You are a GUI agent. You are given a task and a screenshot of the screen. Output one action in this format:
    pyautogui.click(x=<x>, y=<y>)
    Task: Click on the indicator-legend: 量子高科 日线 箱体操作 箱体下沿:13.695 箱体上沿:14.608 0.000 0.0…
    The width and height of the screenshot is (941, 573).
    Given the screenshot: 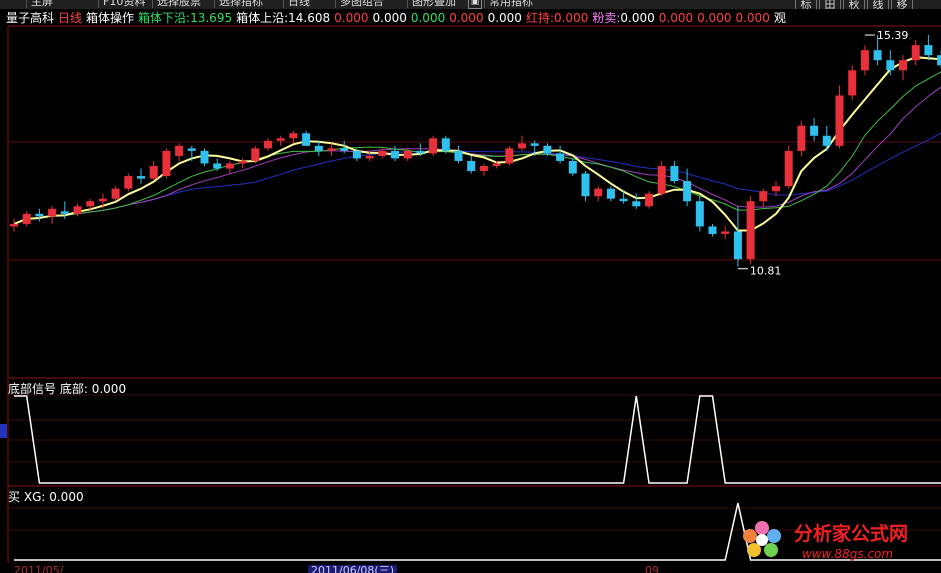 What is the action you would take?
    pyautogui.click(x=470, y=18)
    